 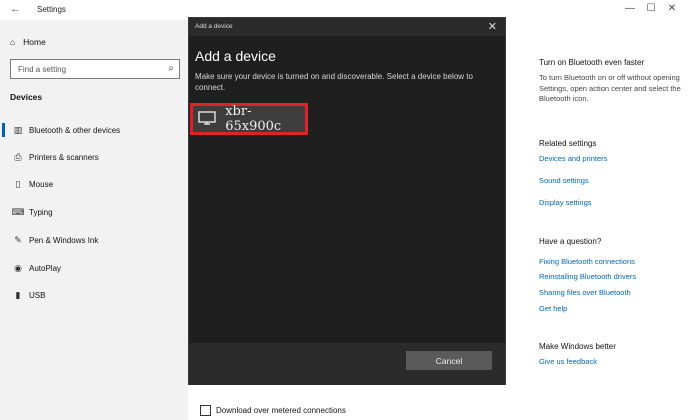 What do you see at coordinates (347, 364) in the screenshot?
I see `dialog-footer: Cancel` at bounding box center [347, 364].